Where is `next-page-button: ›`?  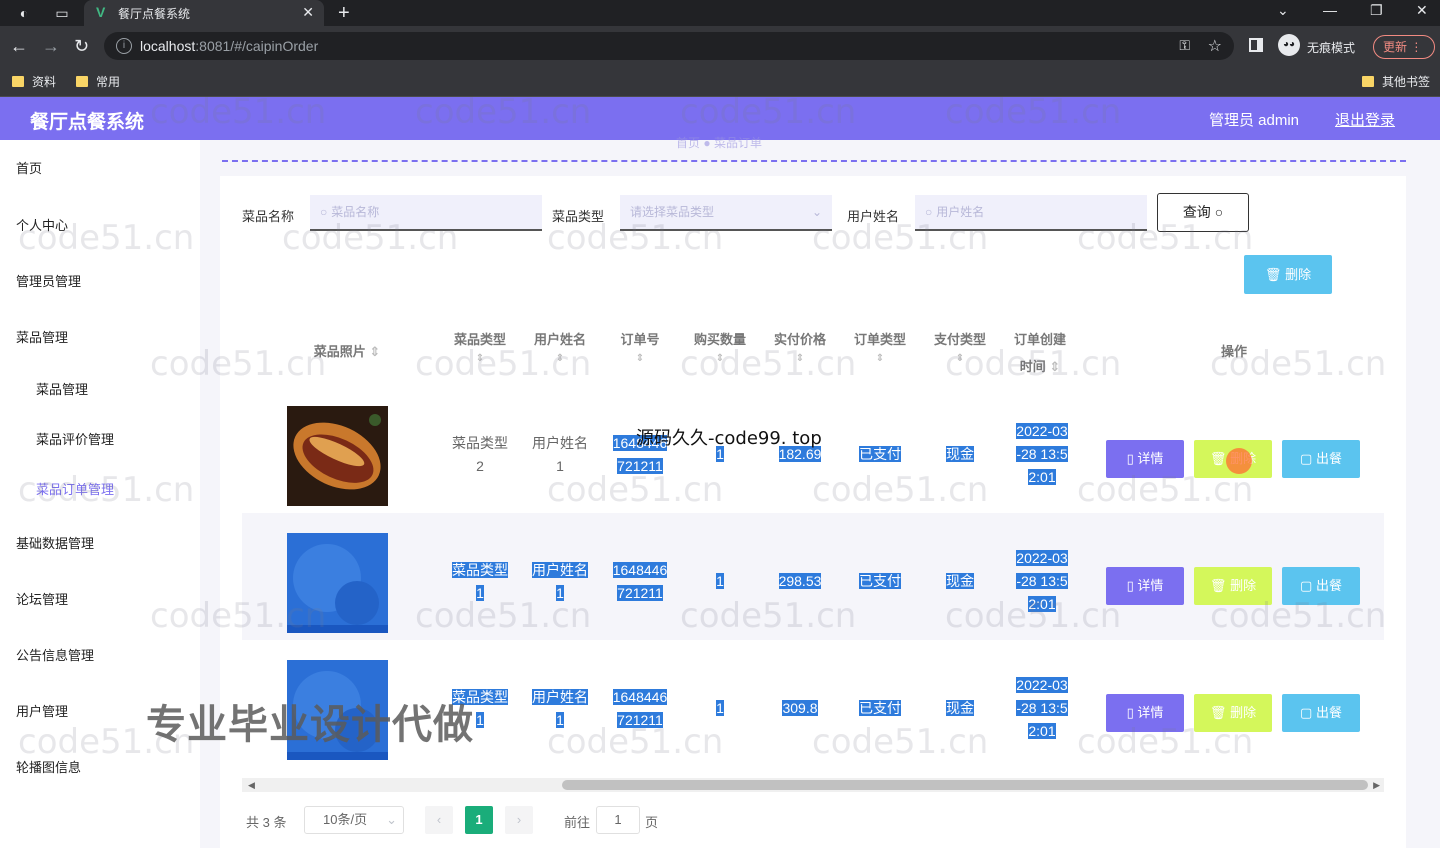 next-page-button: › is located at coordinates (519, 820).